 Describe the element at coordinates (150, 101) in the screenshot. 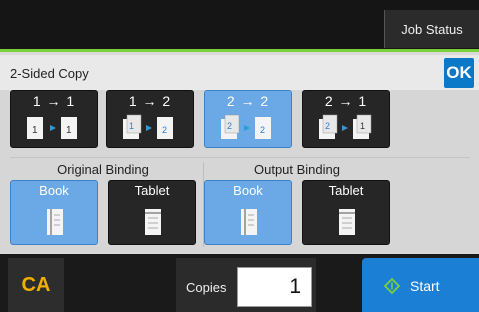

I see `mode-label: 1 → 2` at that location.